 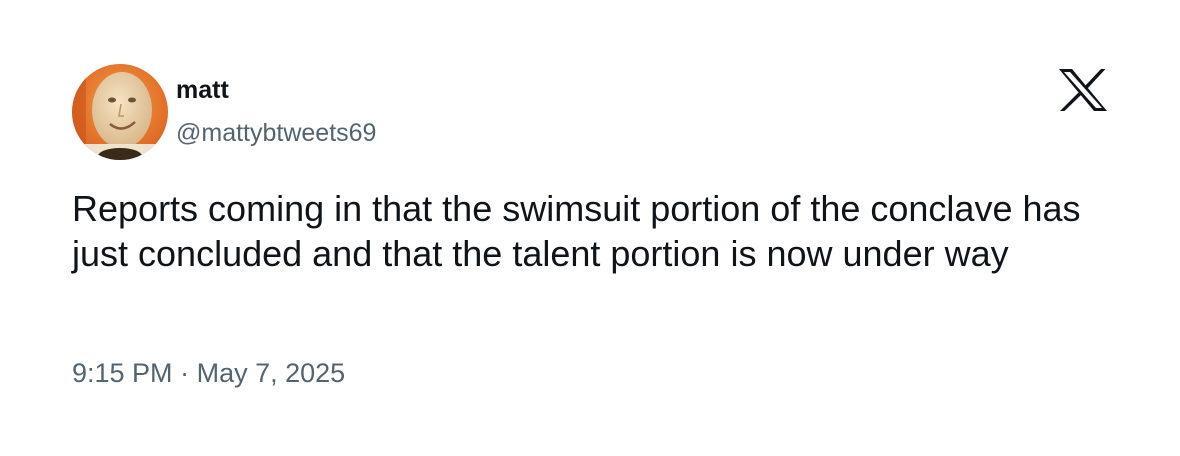 I want to click on user-handle: @mattybtweets69, so click(x=276, y=133).